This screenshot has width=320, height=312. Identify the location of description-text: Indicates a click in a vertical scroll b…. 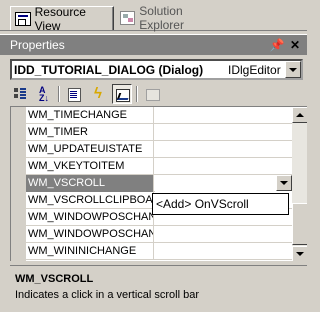
(107, 295).